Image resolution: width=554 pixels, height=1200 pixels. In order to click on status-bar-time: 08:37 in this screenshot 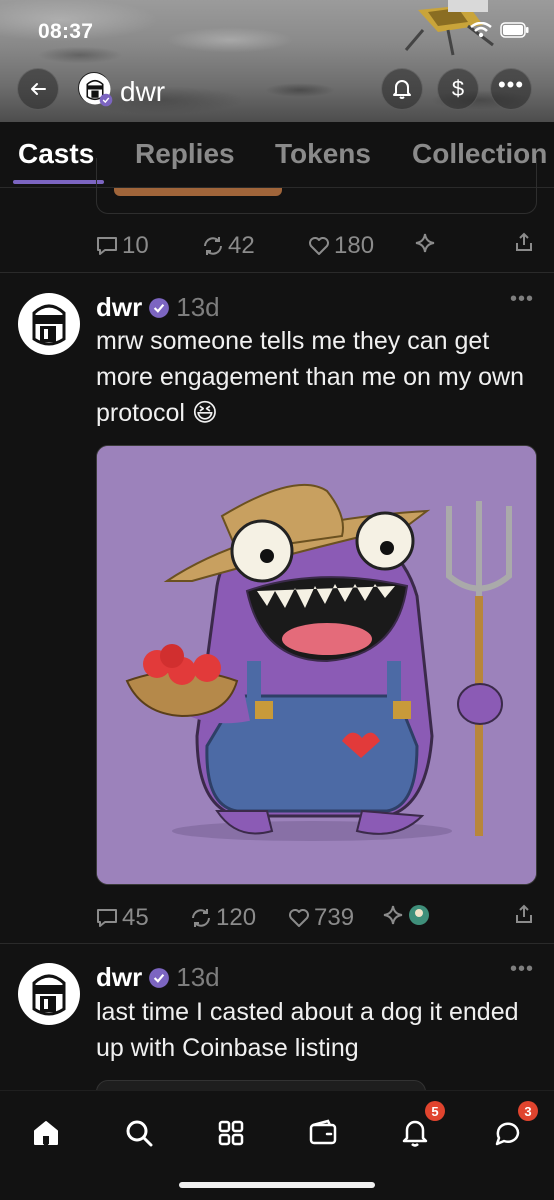, I will do `click(66, 31)`.